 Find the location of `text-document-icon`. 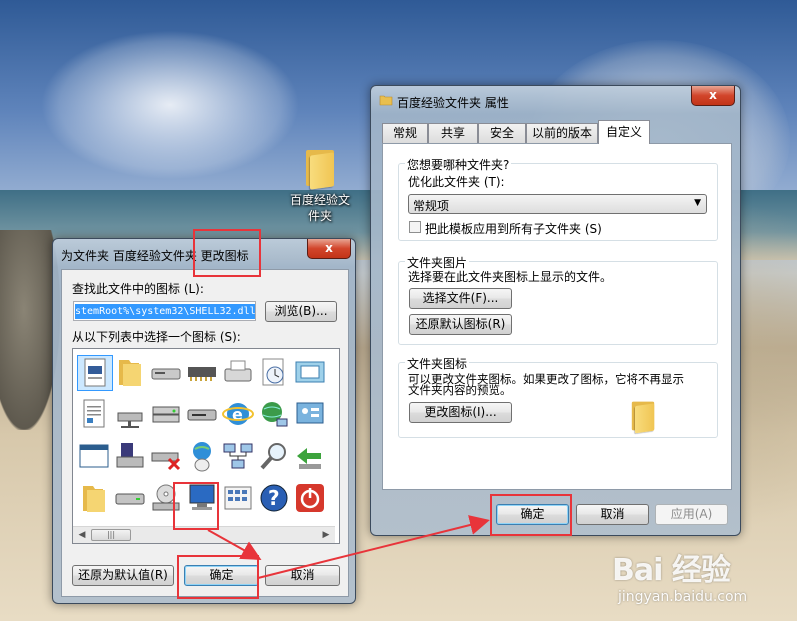

text-document-icon is located at coordinates (95, 415).